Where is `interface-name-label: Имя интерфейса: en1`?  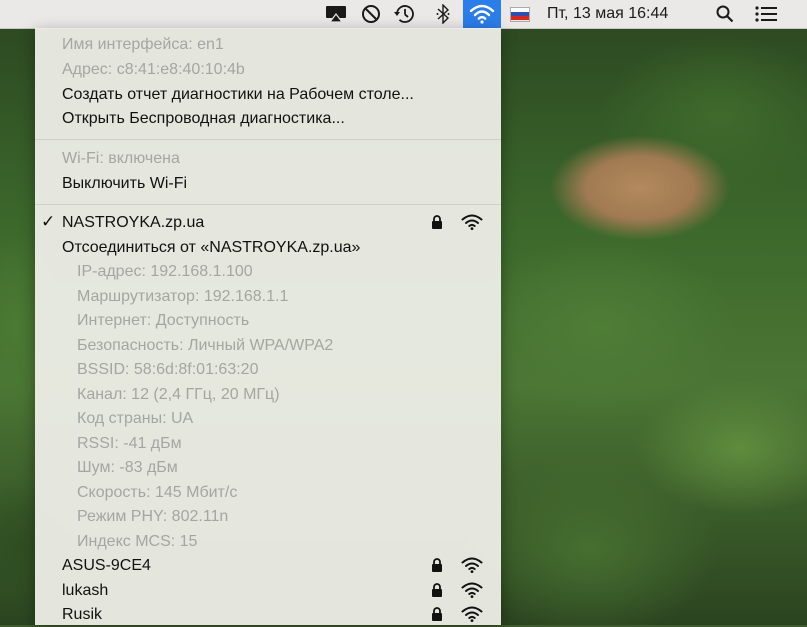 interface-name-label: Имя интерфейса: en1 is located at coordinates (143, 44).